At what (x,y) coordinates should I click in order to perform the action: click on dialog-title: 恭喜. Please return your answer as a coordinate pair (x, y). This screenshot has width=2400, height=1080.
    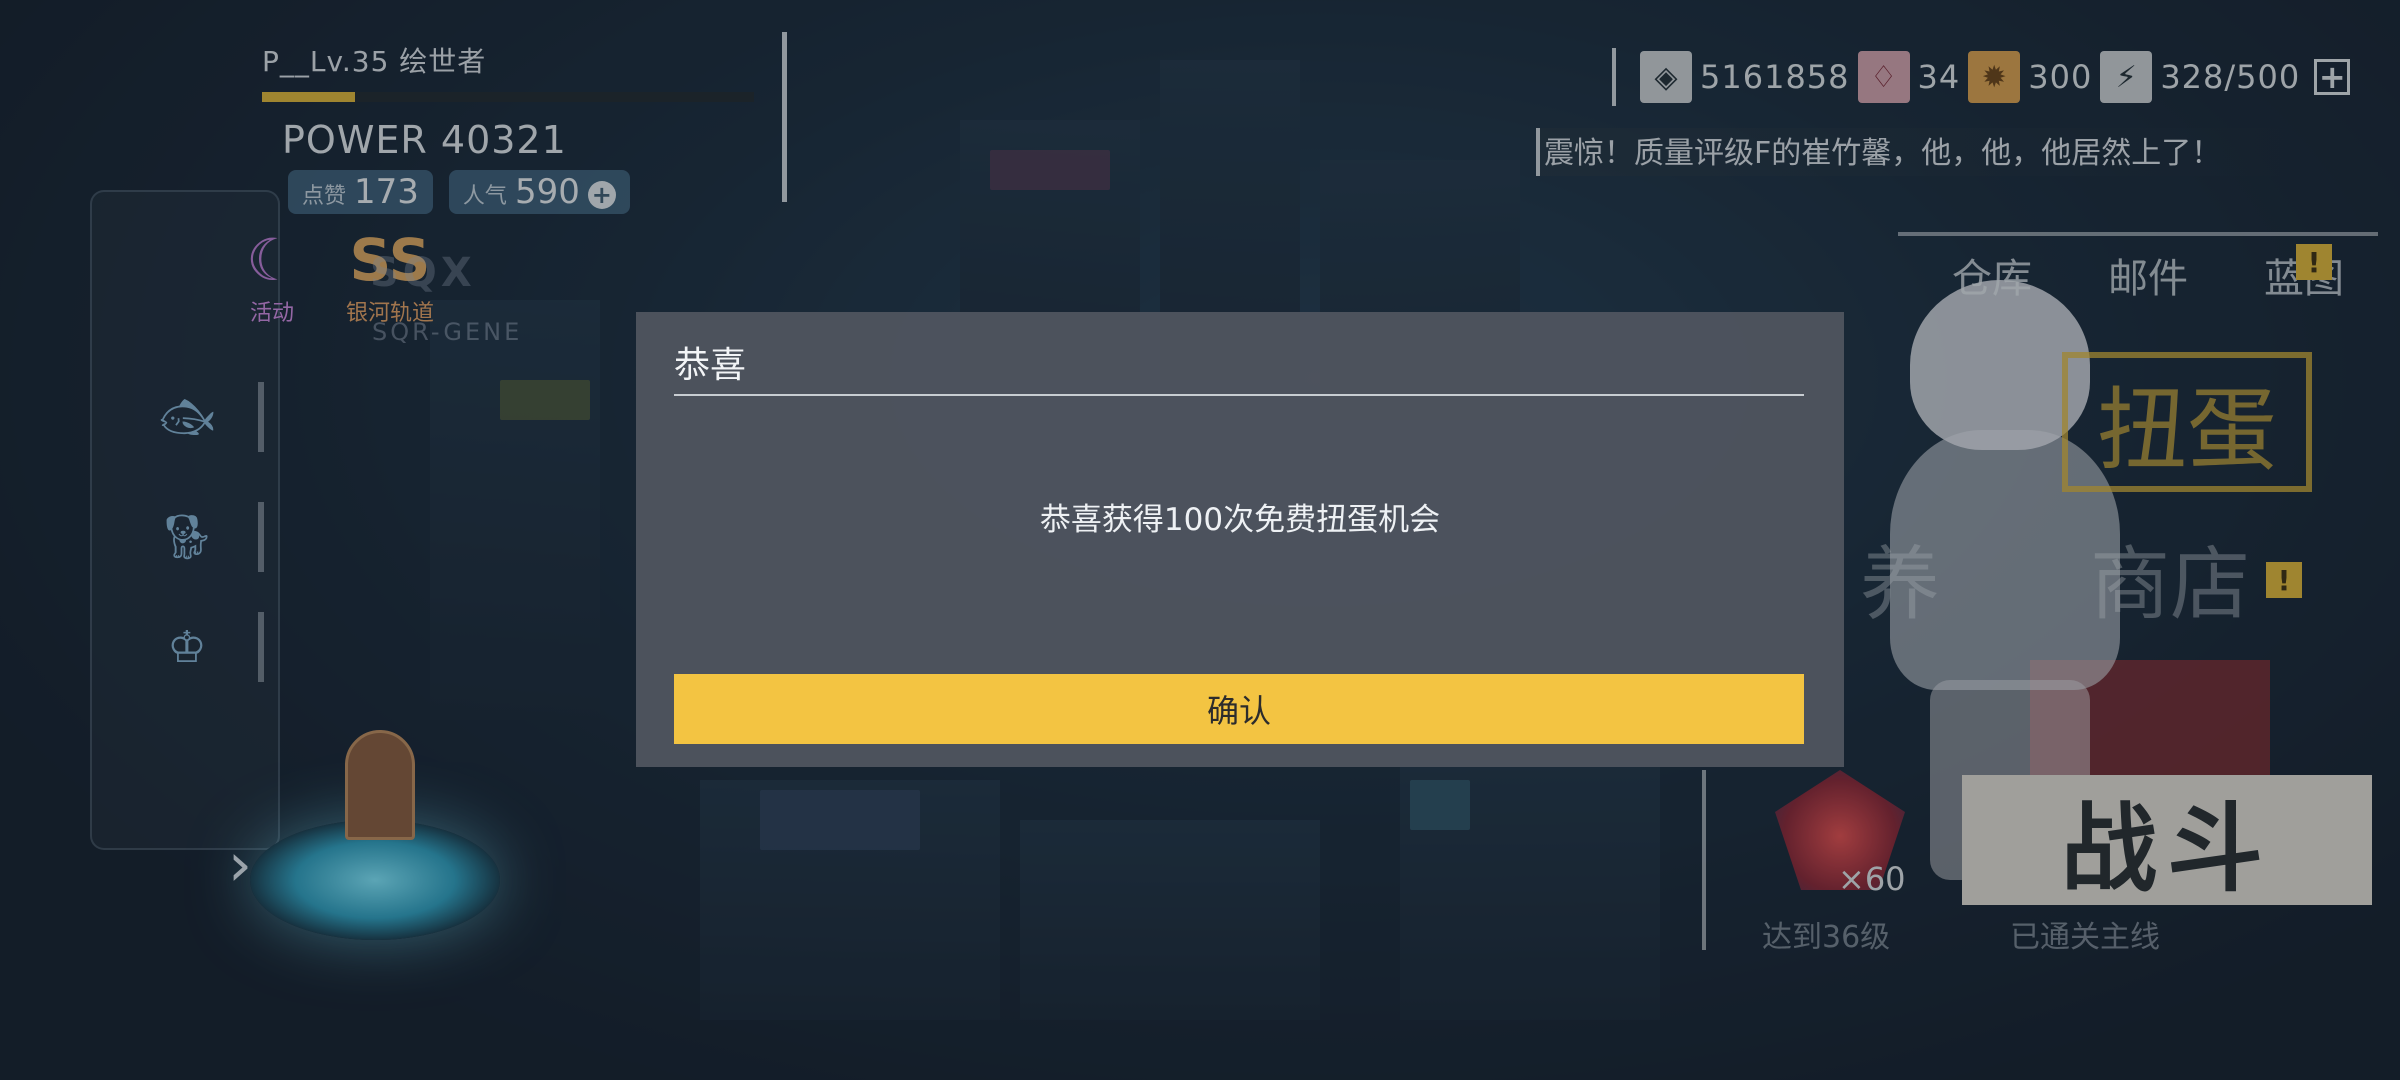
    Looking at the image, I should click on (710, 365).